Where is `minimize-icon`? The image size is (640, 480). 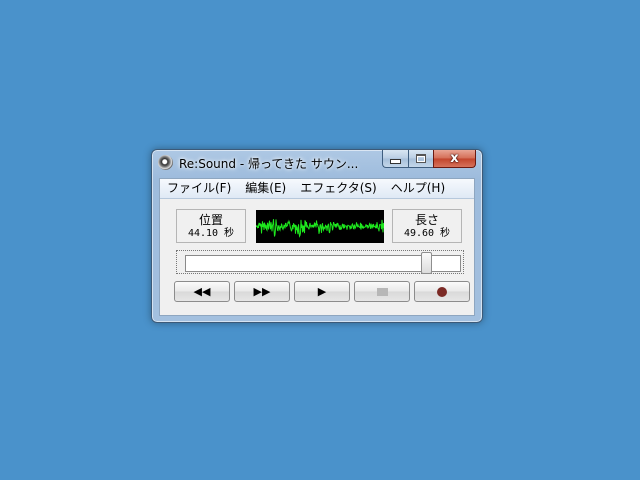
minimize-icon is located at coordinates (395, 161).